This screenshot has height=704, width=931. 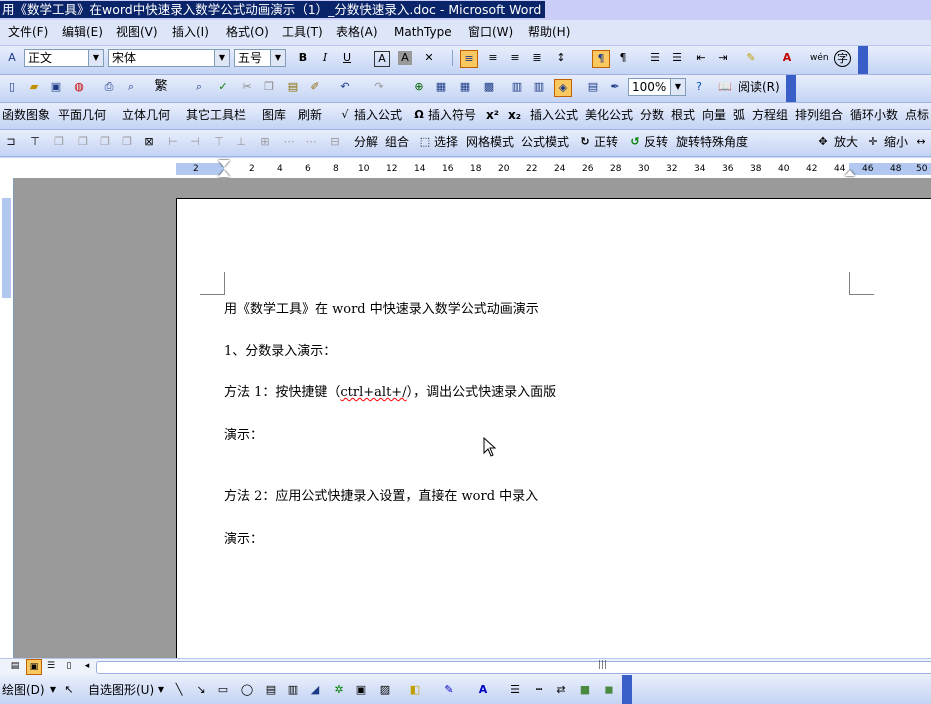 I want to click on spelling-icon: ✓, so click(x=223, y=87).